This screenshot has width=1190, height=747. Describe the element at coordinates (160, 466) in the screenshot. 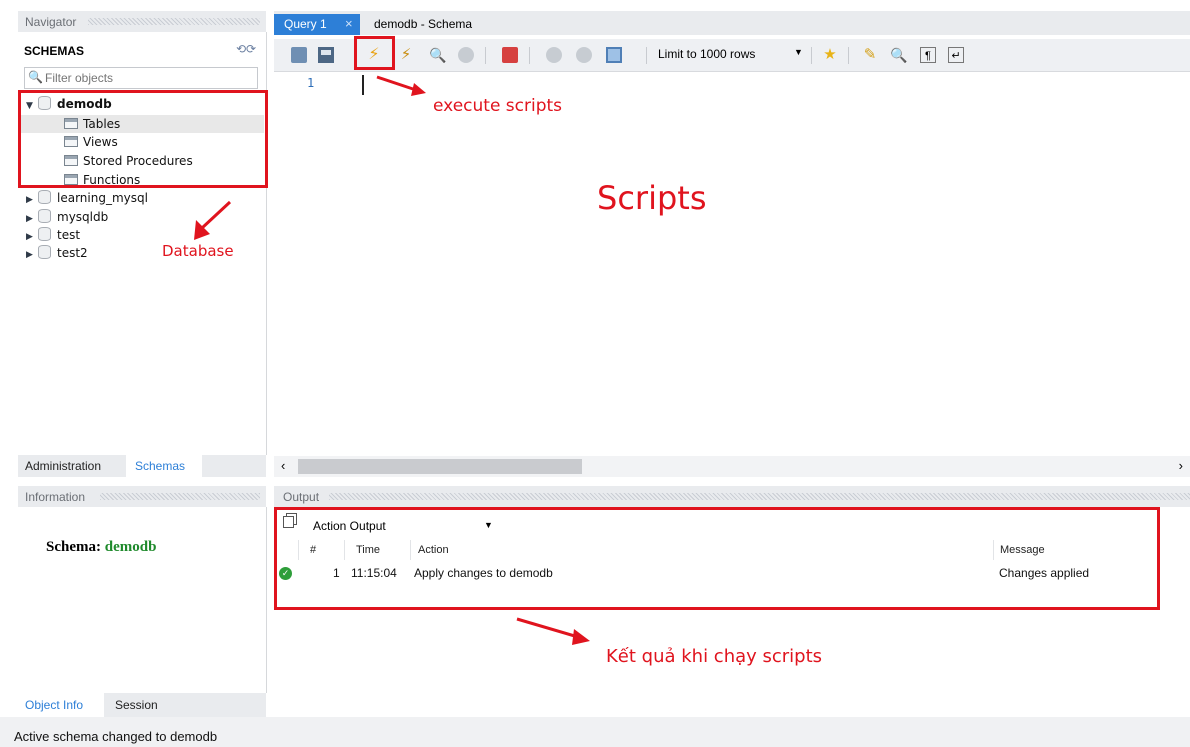

I see `tab-schemas: Schemas` at that location.